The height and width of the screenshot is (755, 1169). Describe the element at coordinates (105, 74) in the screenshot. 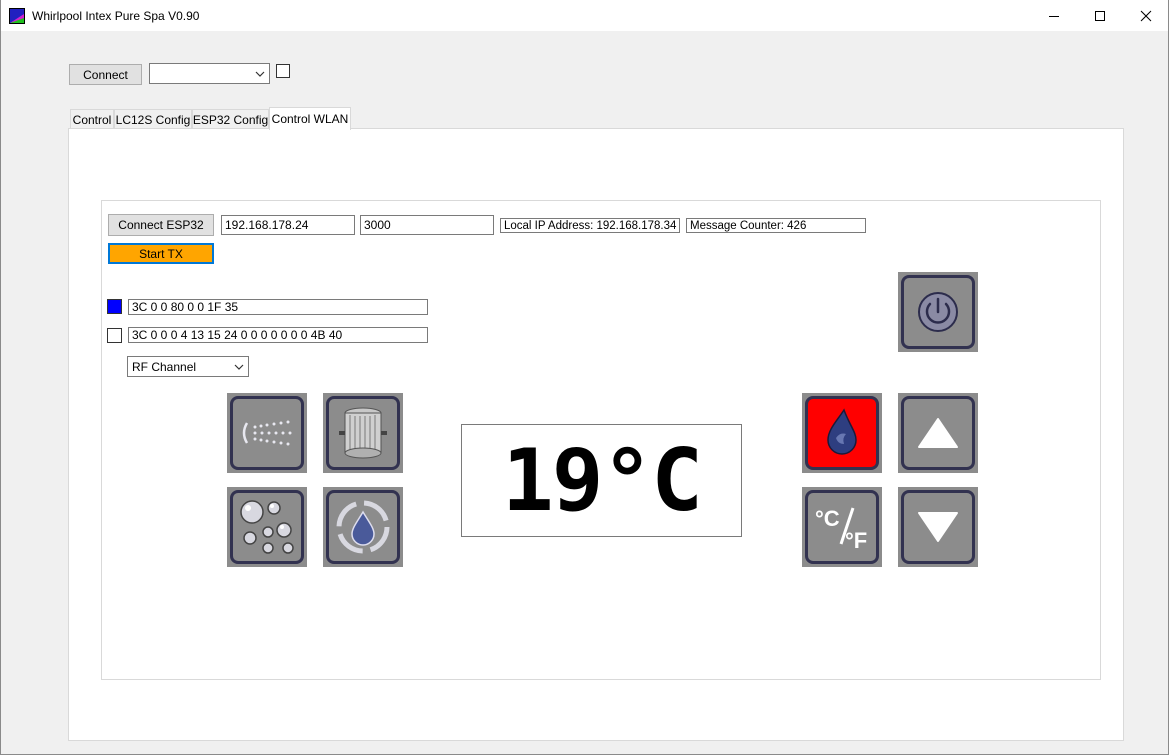

I see `connect-button: Connect` at that location.